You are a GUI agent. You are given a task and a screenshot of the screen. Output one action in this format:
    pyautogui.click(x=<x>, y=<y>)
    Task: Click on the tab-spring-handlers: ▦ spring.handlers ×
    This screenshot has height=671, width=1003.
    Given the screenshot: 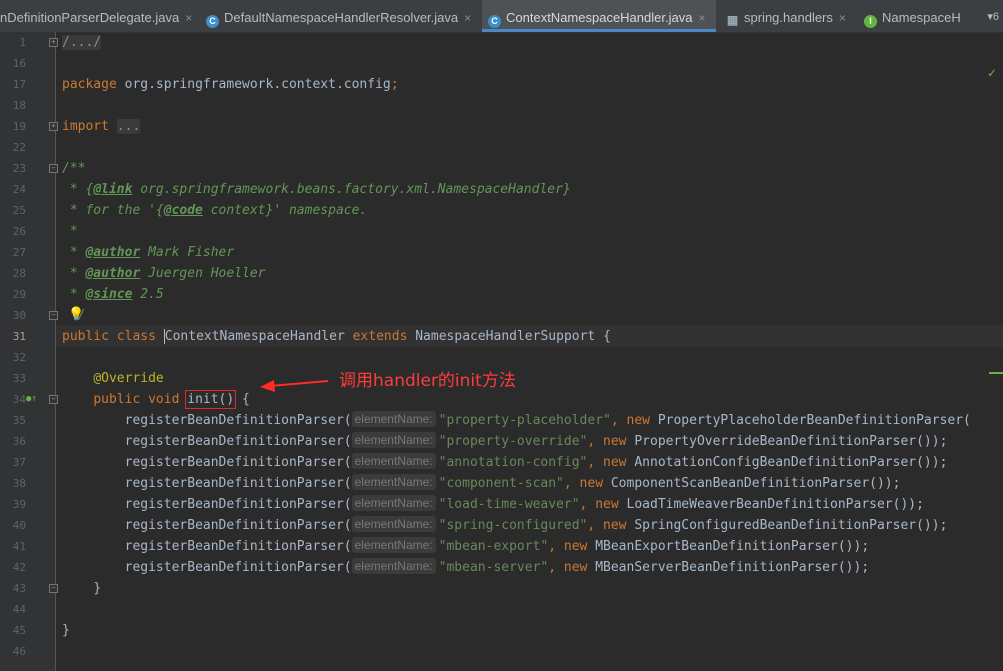 What is the action you would take?
    pyautogui.click(x=789, y=16)
    